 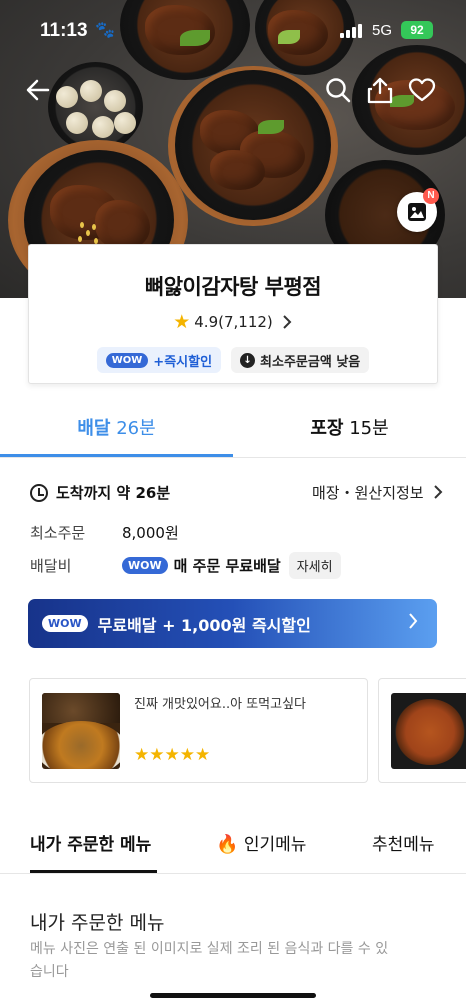 I want to click on tab-takeout-time: 15분, so click(x=369, y=428).